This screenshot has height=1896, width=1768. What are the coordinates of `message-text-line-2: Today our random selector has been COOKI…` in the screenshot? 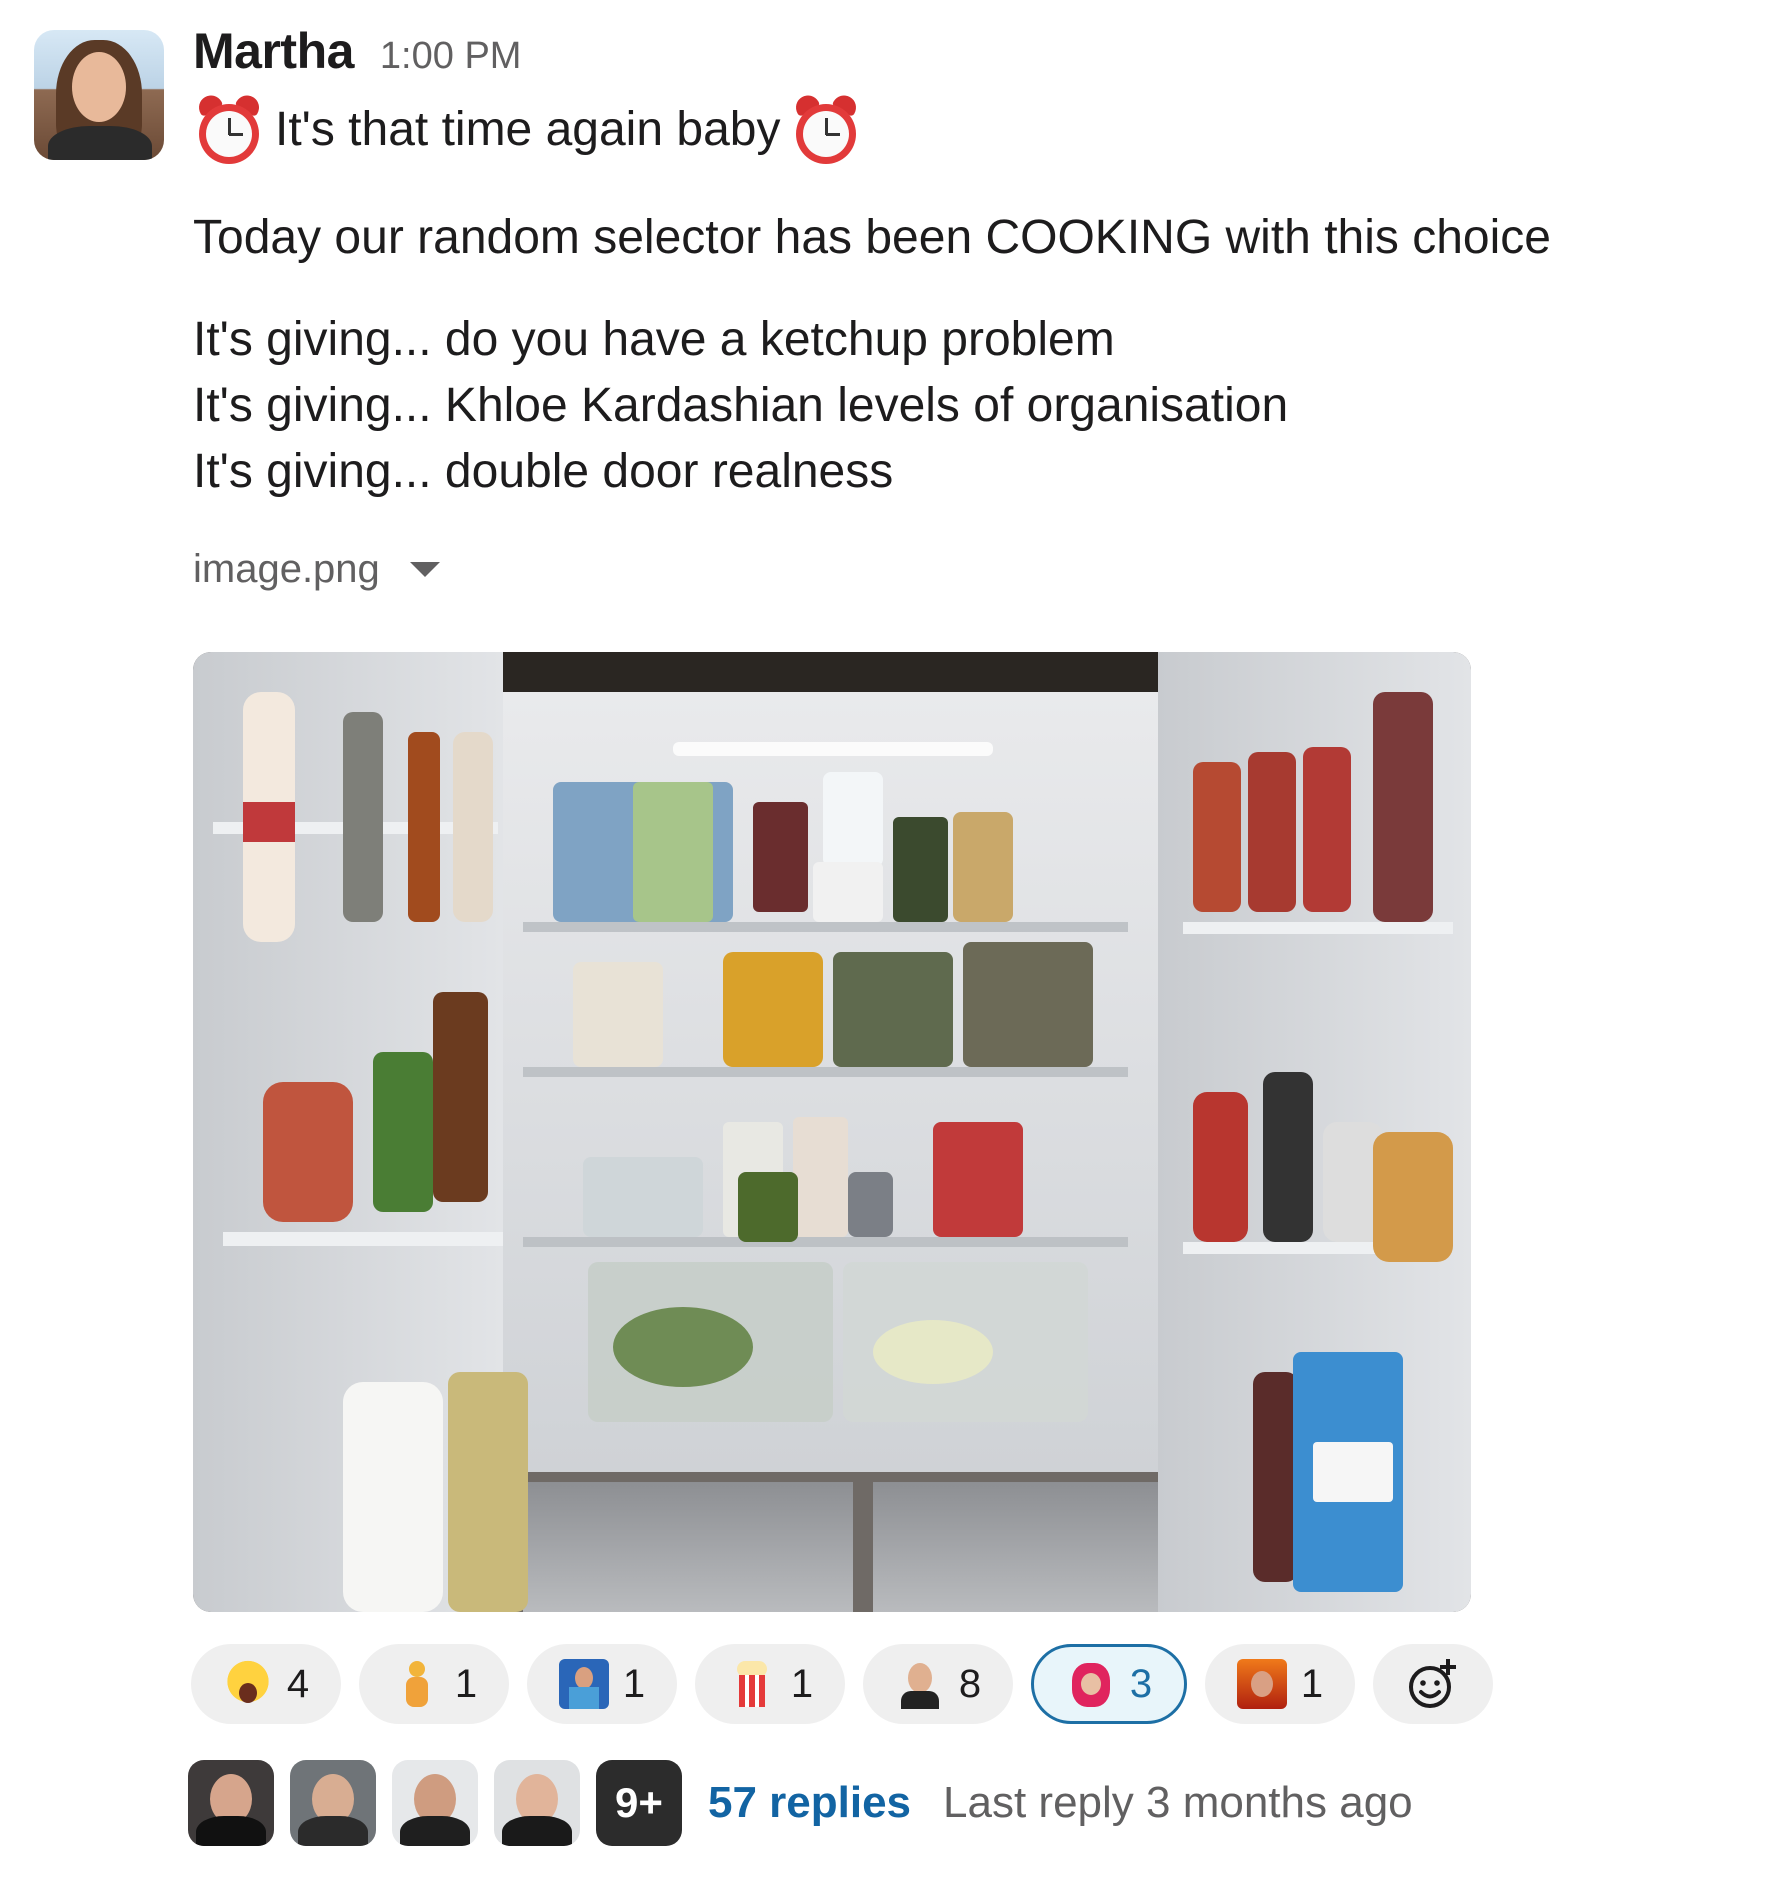 It's located at (872, 237).